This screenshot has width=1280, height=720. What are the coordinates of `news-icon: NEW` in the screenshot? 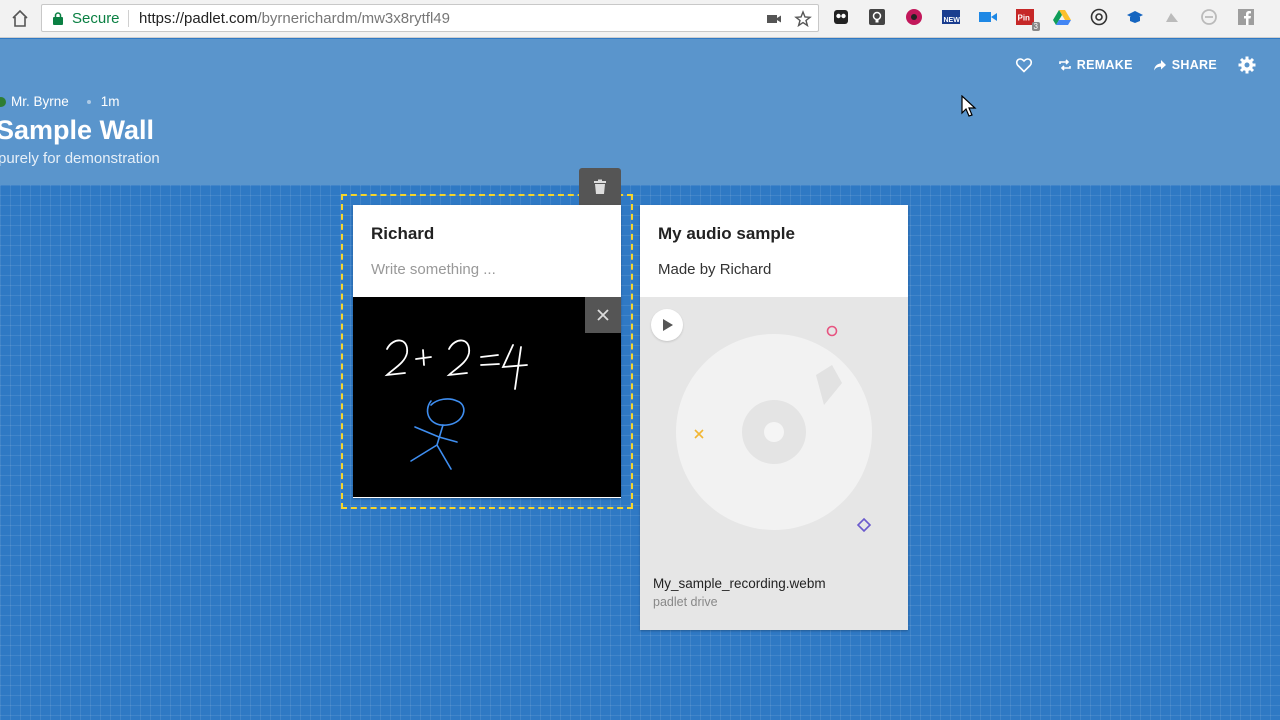 It's located at (951, 17).